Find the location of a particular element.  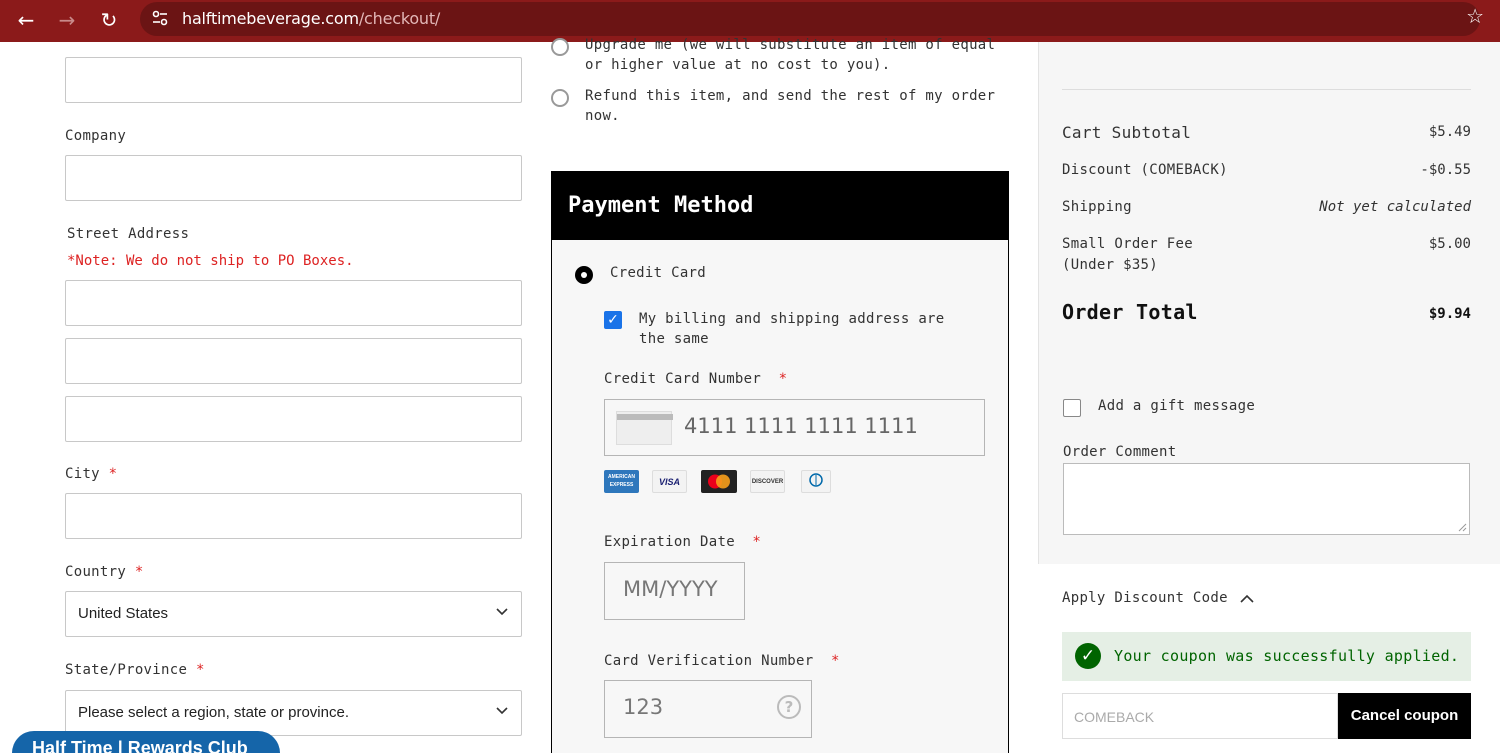

order-total-label: Order Total is located at coordinates (1130, 312).